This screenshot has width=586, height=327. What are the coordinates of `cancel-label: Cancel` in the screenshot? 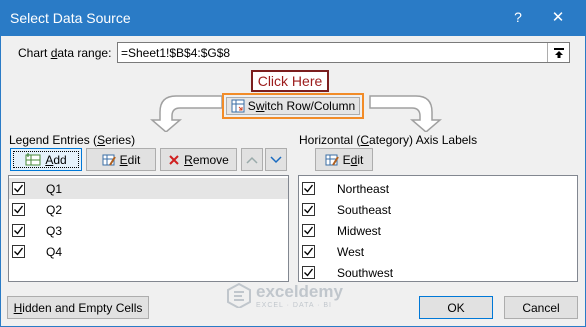 It's located at (541, 307).